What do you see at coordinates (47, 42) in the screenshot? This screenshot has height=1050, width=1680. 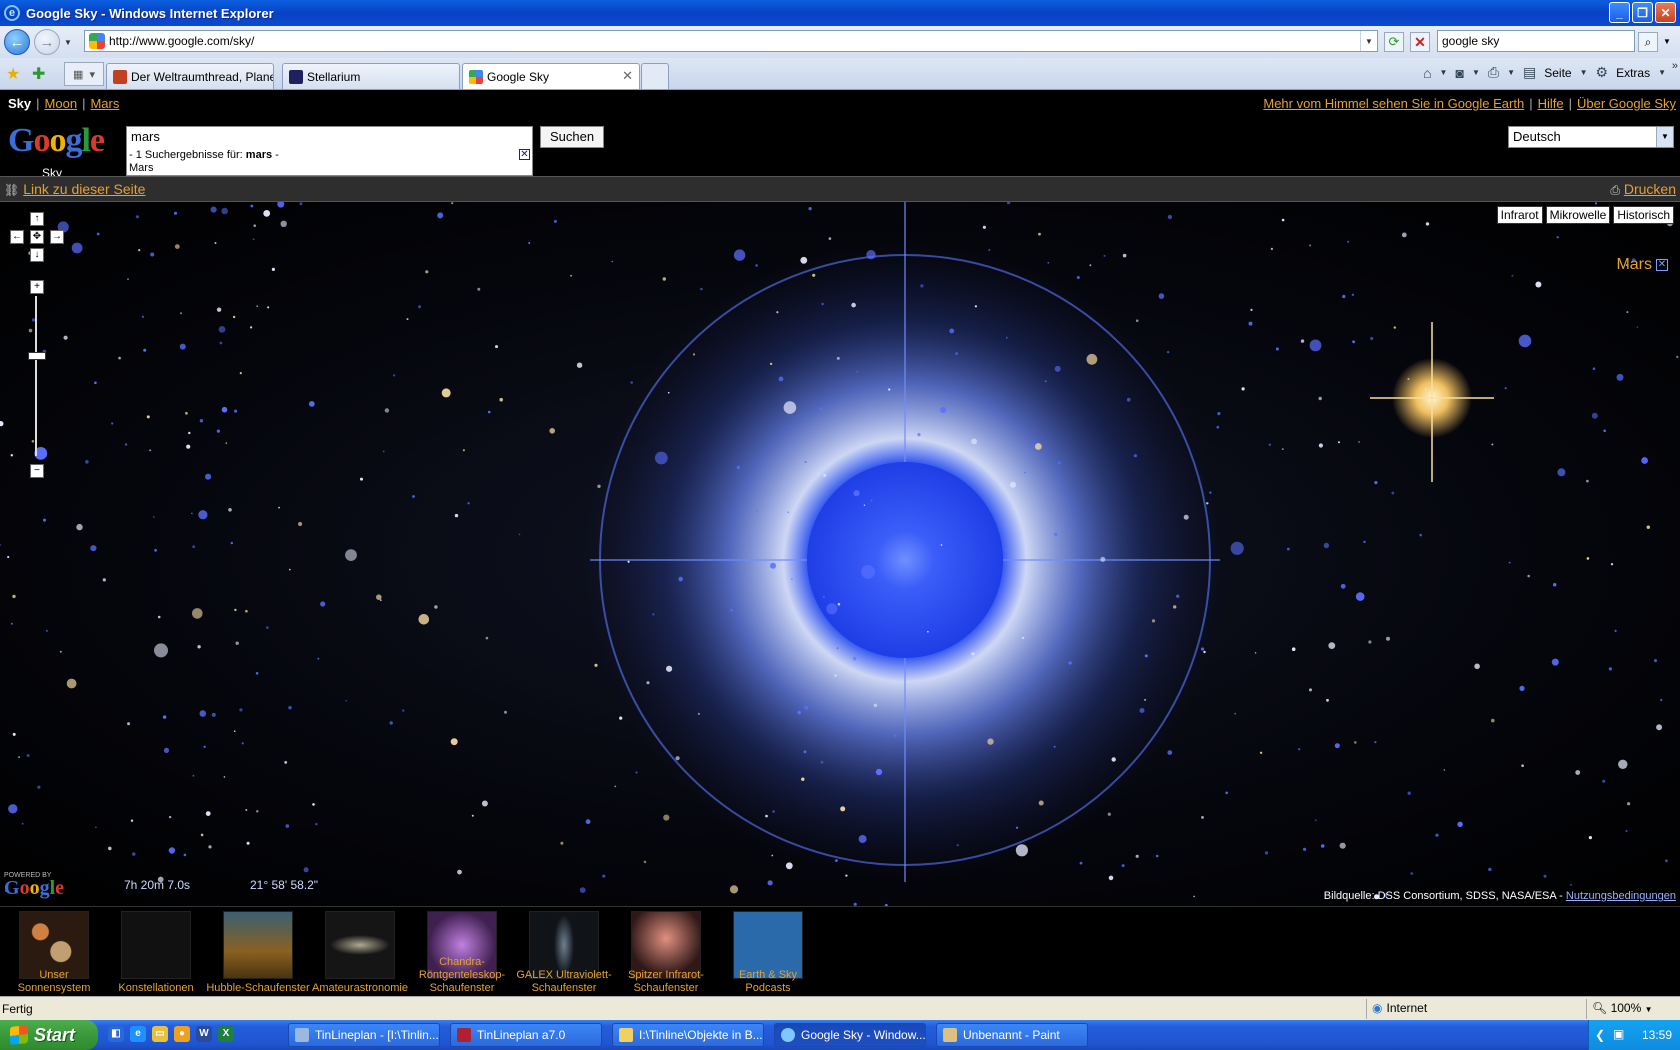 I see `forward-button: →` at bounding box center [47, 42].